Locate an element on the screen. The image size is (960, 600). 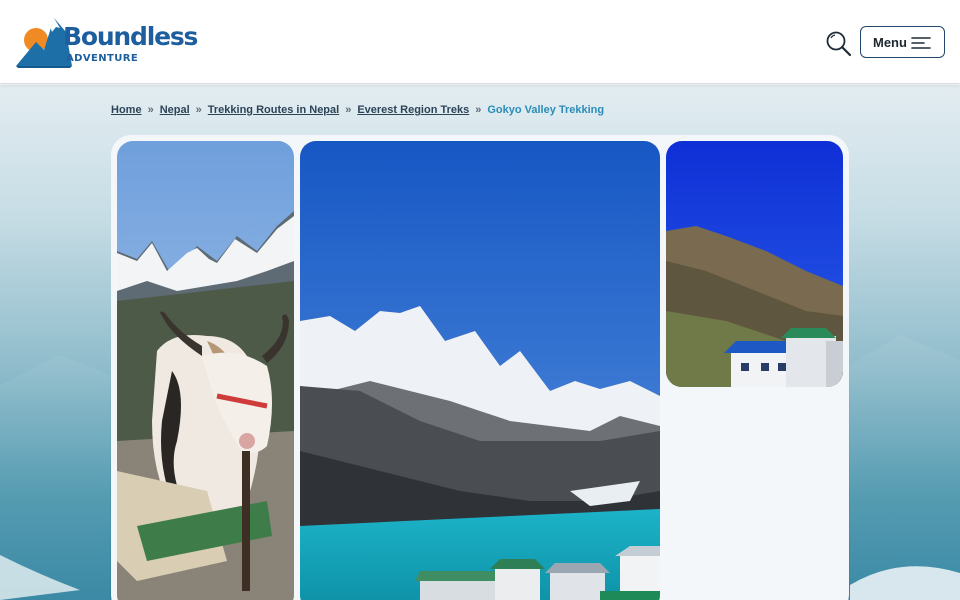
menu-button: Menu is located at coordinates (902, 42).